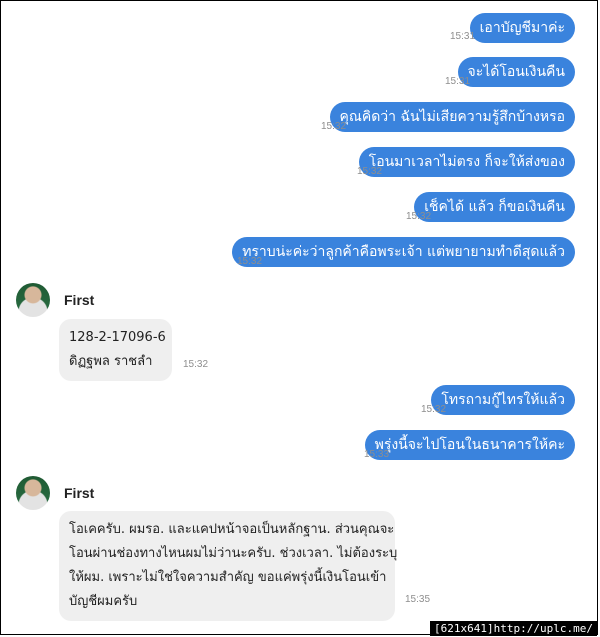 The height and width of the screenshot is (637, 600). I want to click on outgoing-message: โอนมาเวลาไม่ตรง ก็จะให้ส่งของ, so click(466, 162).